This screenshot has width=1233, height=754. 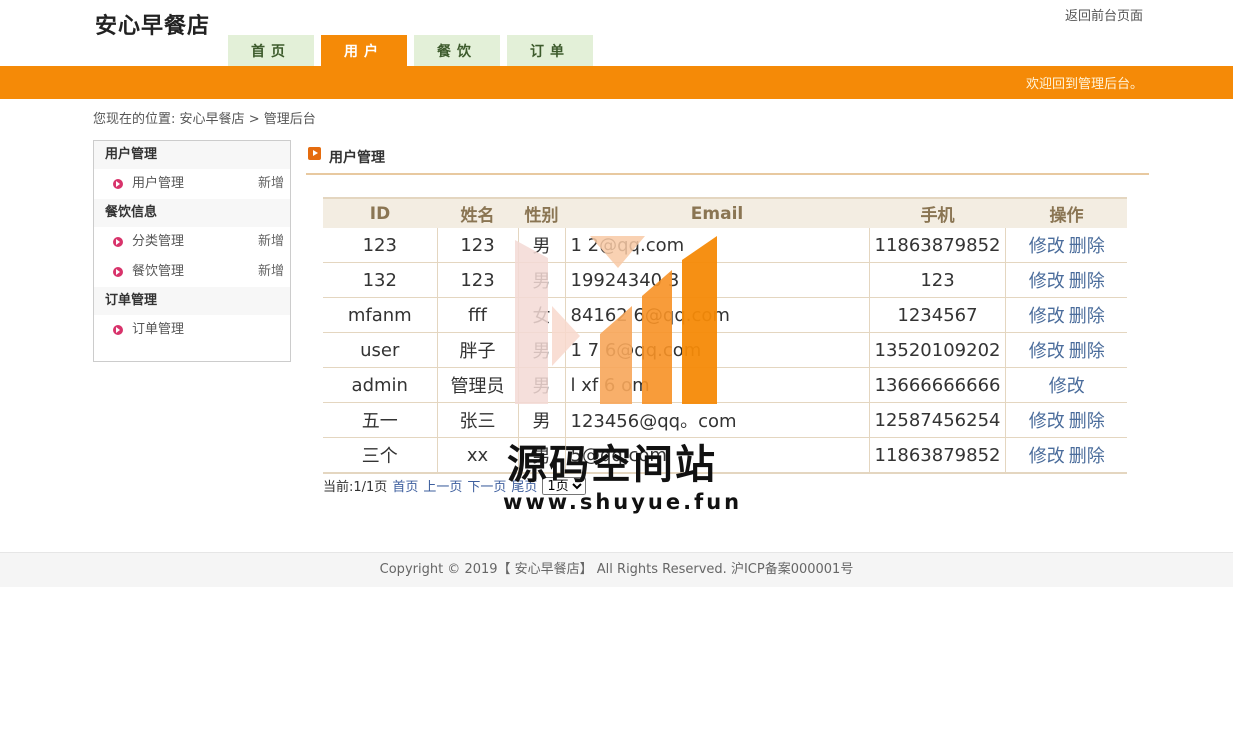 I want to click on pager-next-link: 下一页, so click(x=486, y=485).